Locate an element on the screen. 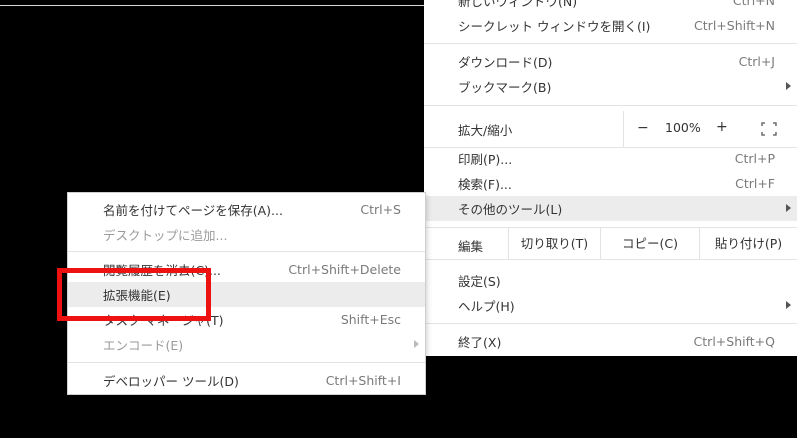 The image size is (797, 438). copy-button: コピー(C) is located at coordinates (649, 243).